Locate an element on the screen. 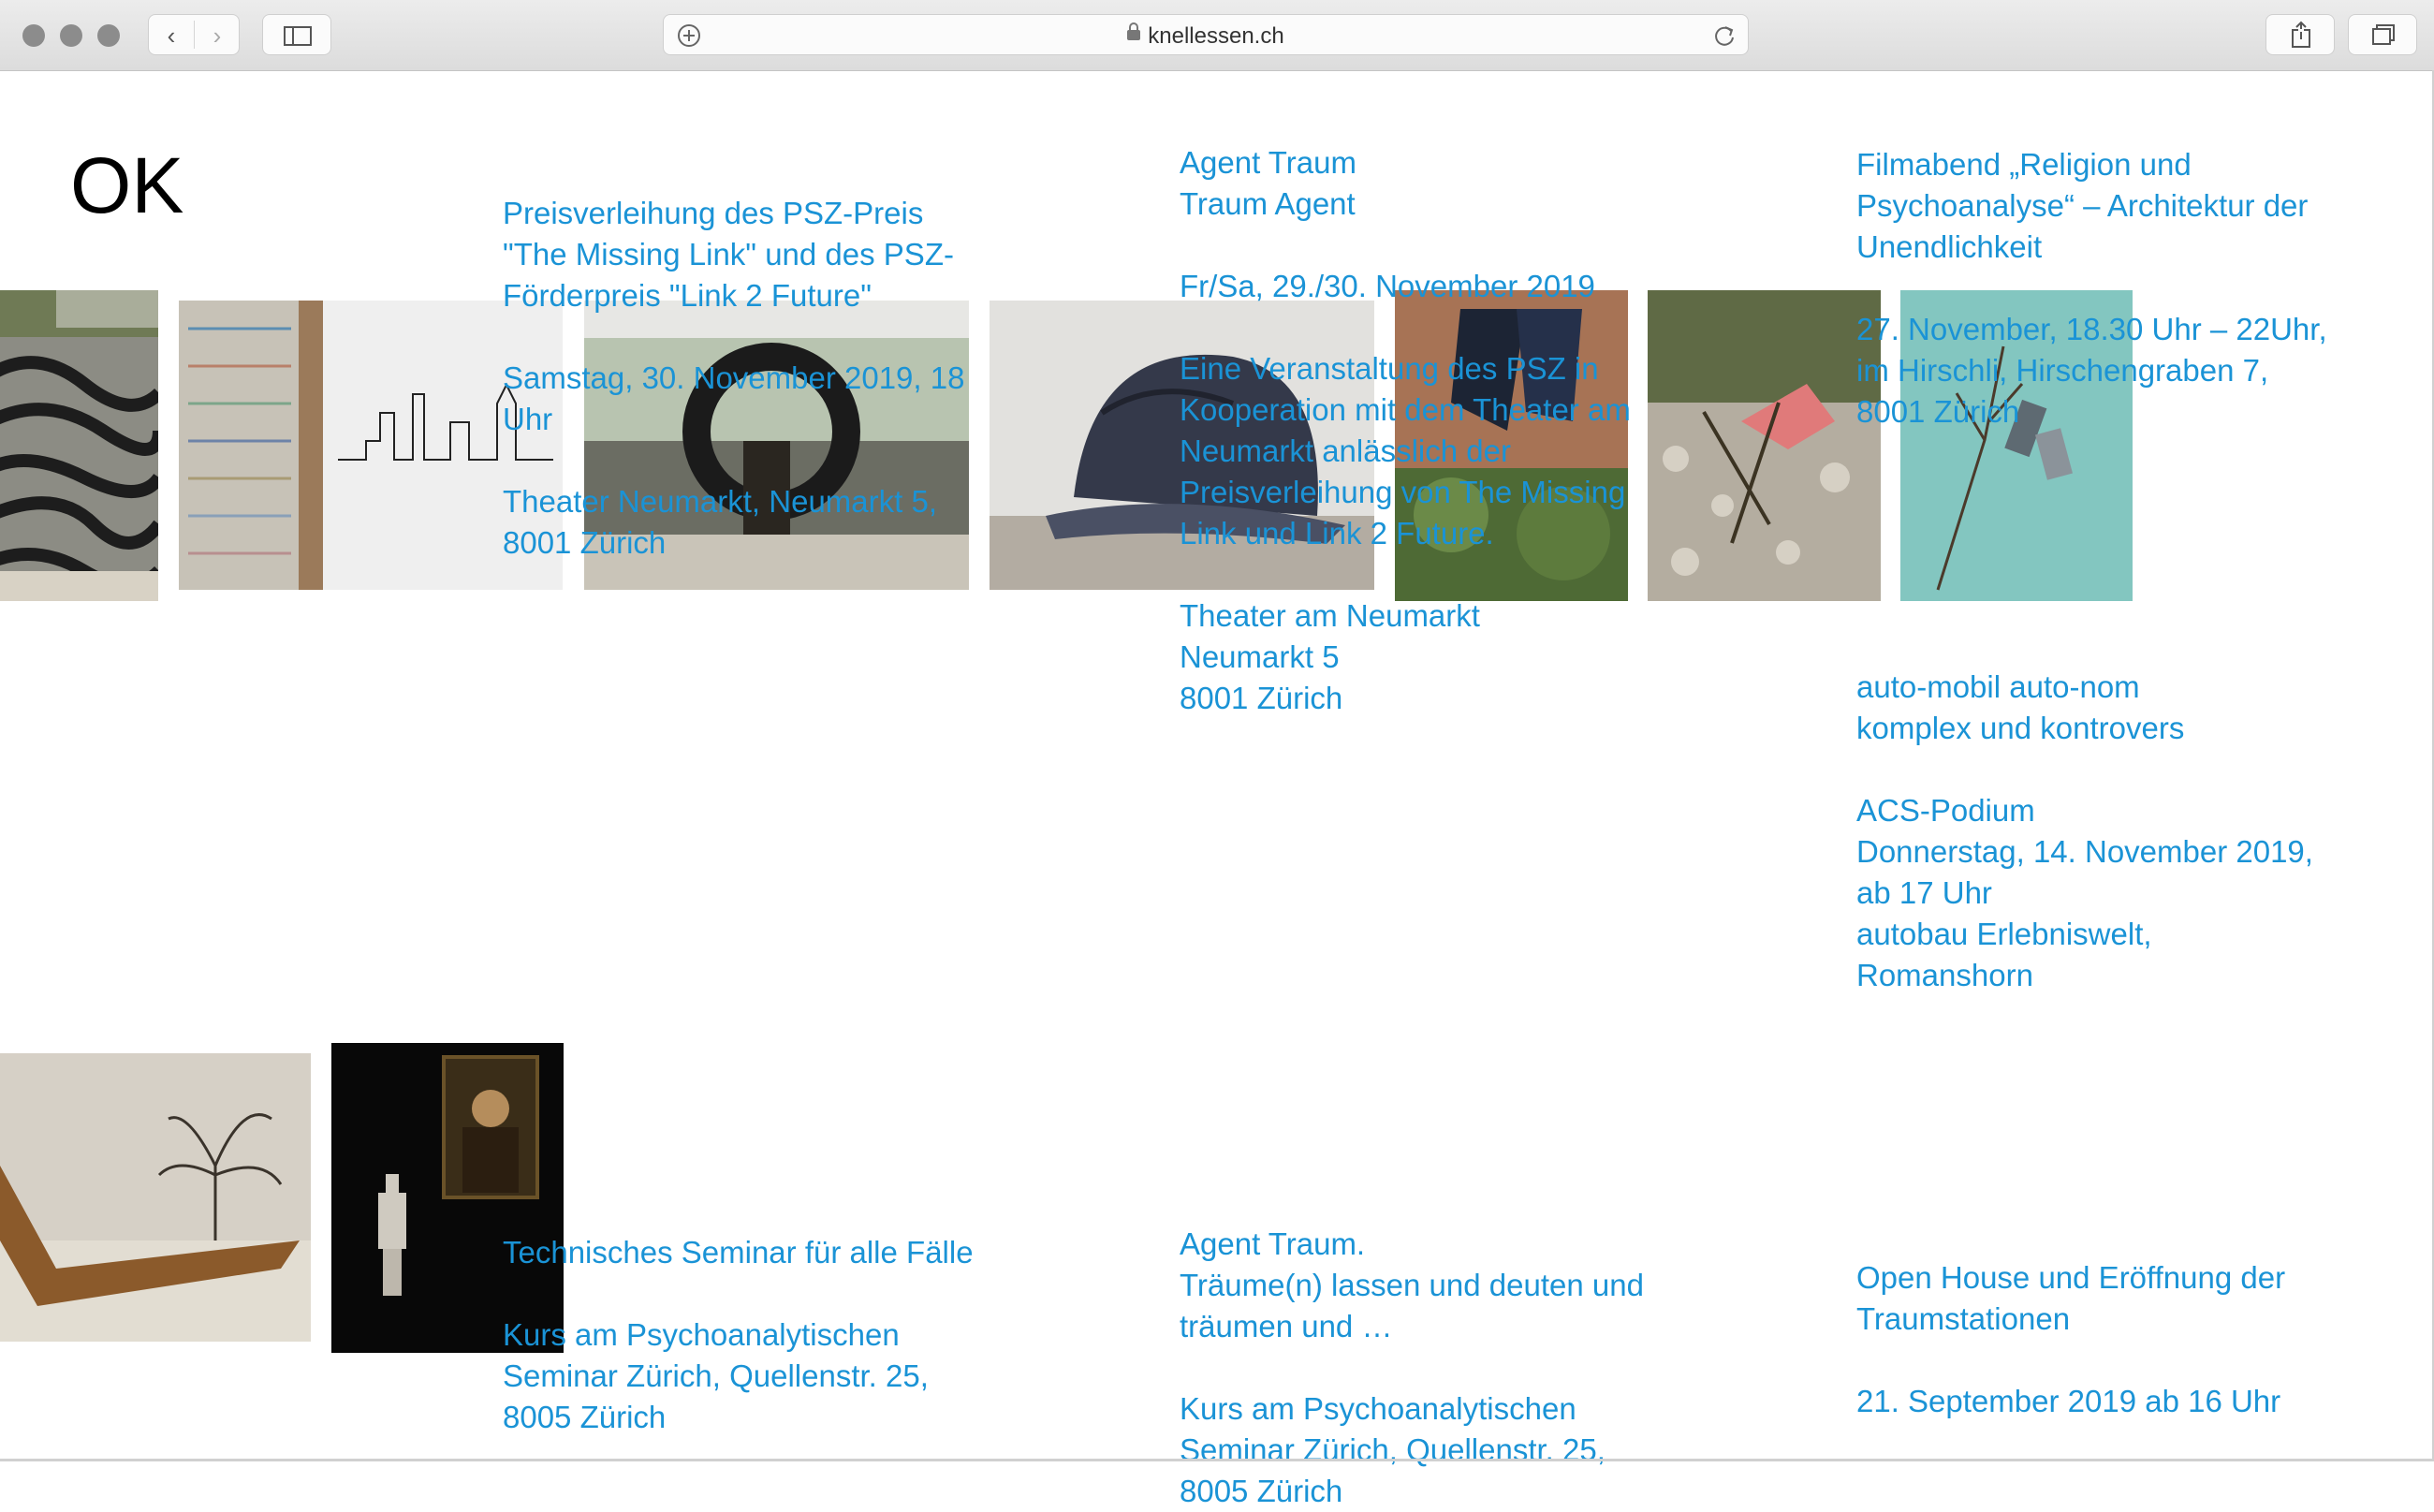 Image resolution: width=2434 pixels, height=1512 pixels. history-buttons: ‹ › is located at coordinates (194, 34).